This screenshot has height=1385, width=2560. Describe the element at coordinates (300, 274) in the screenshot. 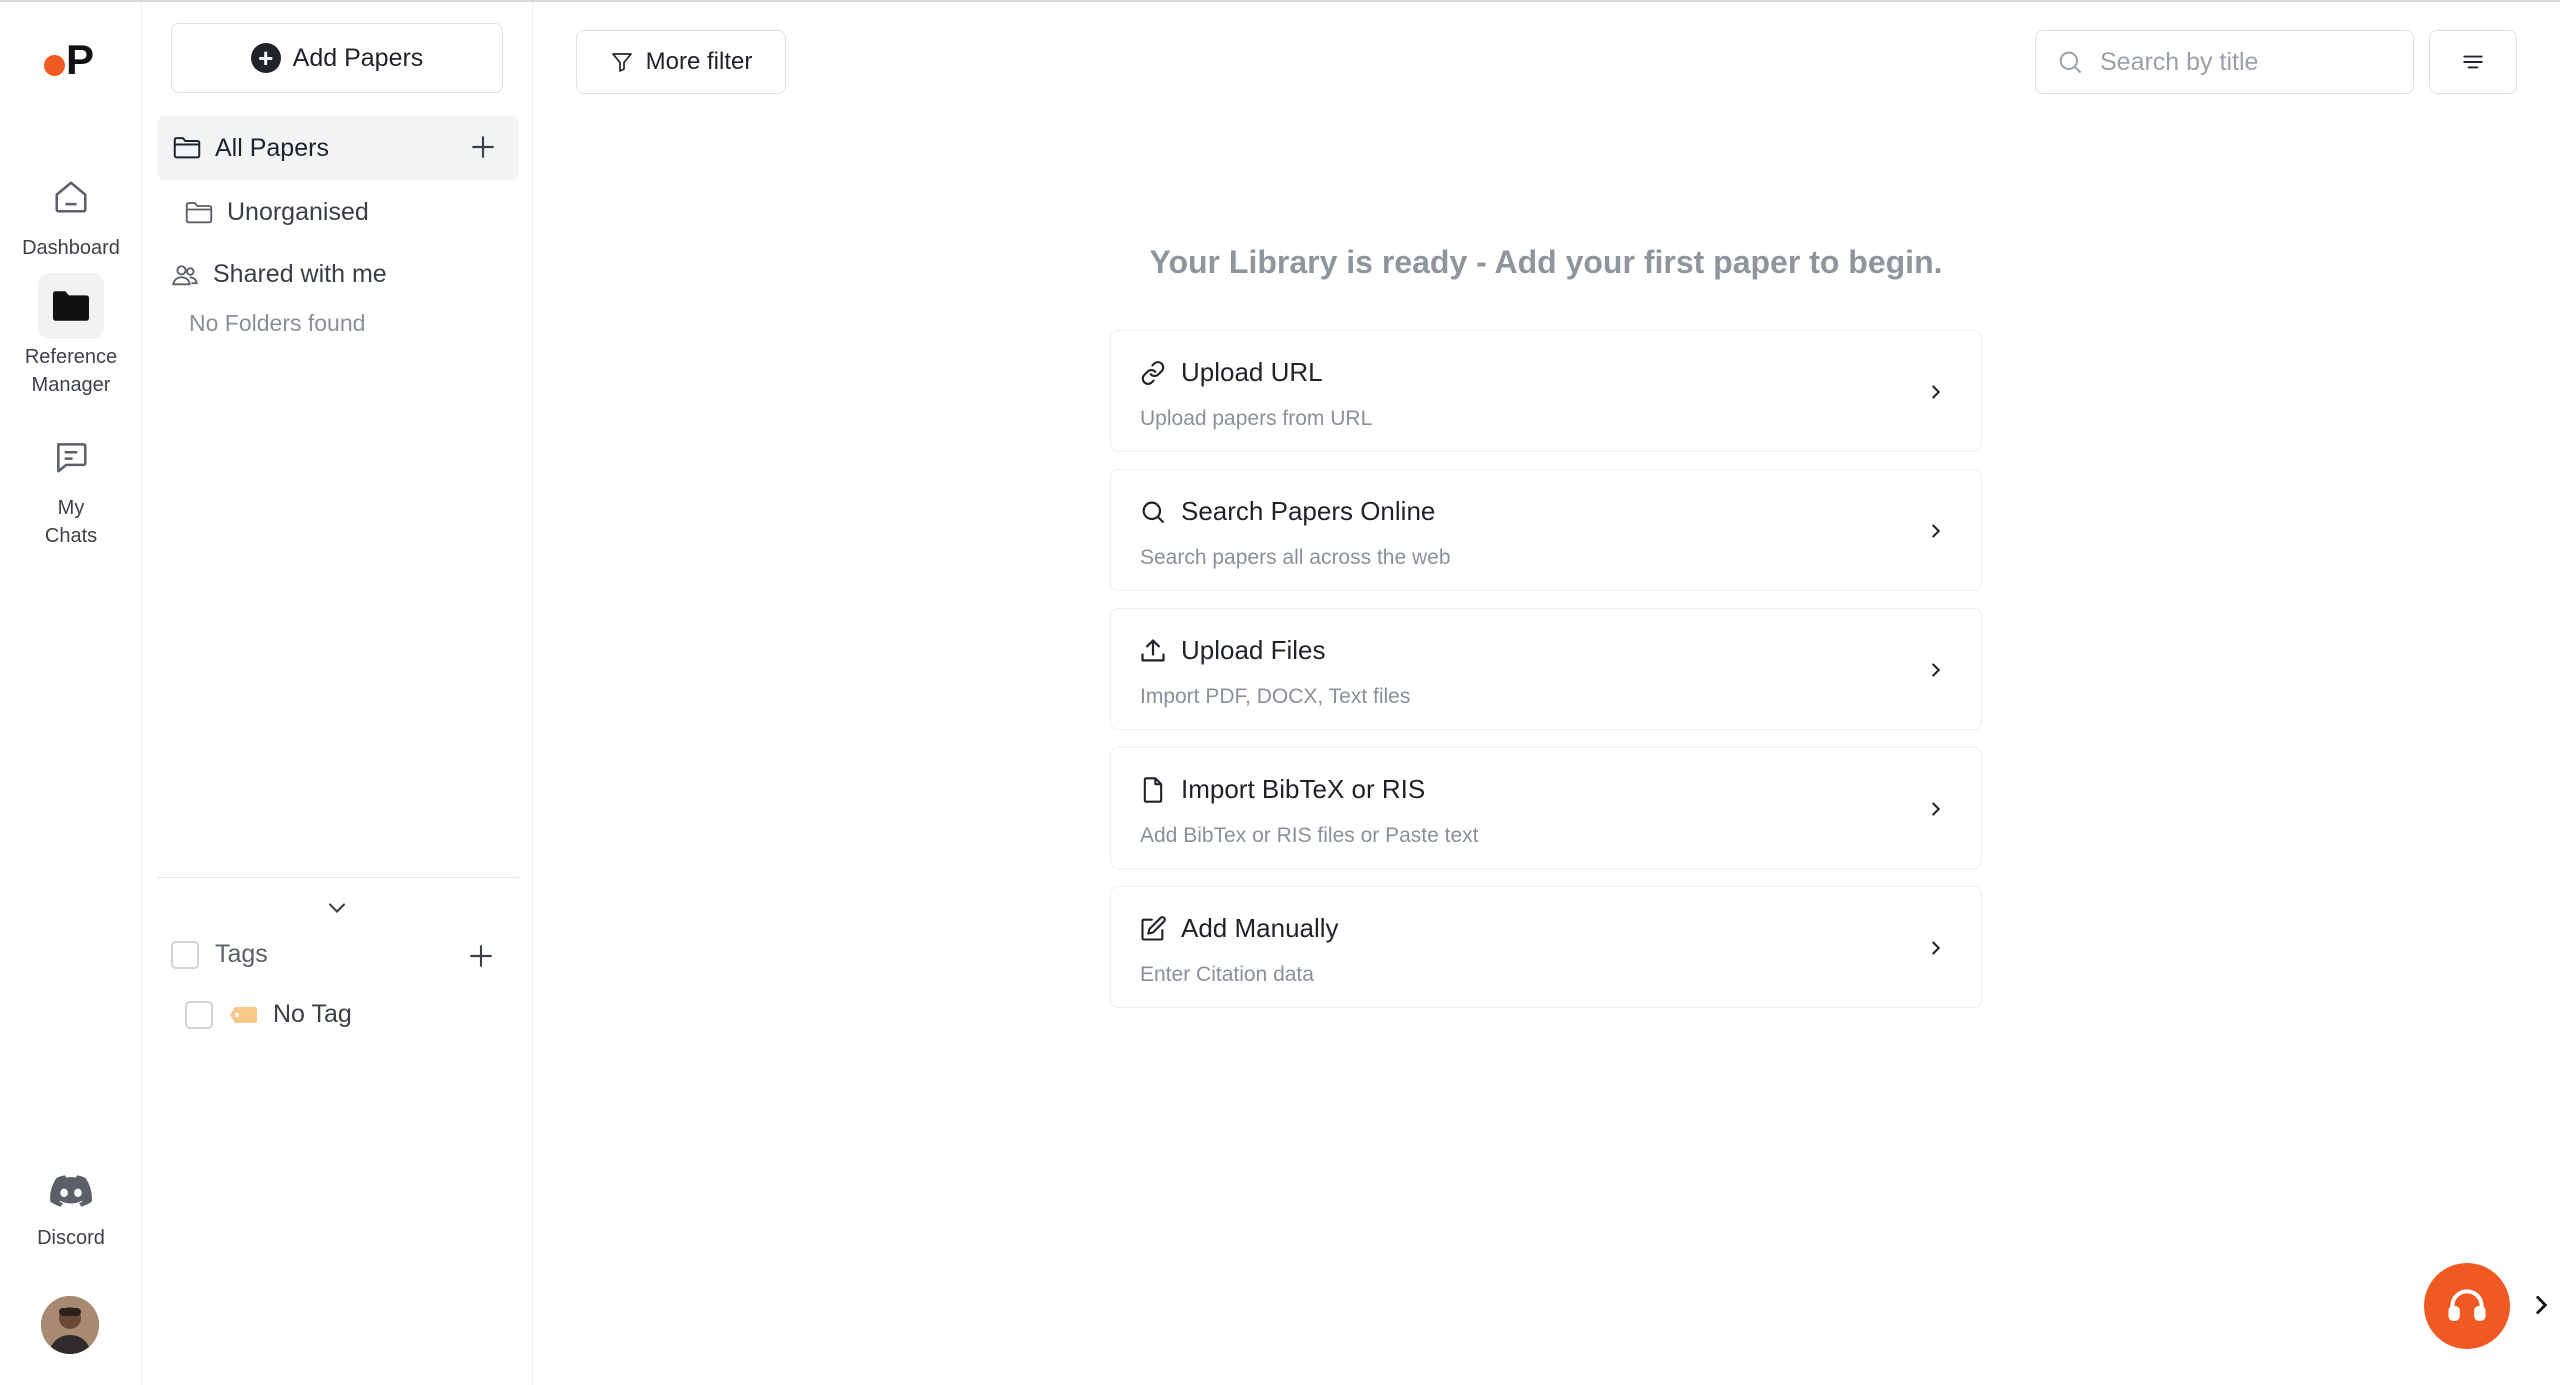

I see `shared-label: Shared with me` at that location.